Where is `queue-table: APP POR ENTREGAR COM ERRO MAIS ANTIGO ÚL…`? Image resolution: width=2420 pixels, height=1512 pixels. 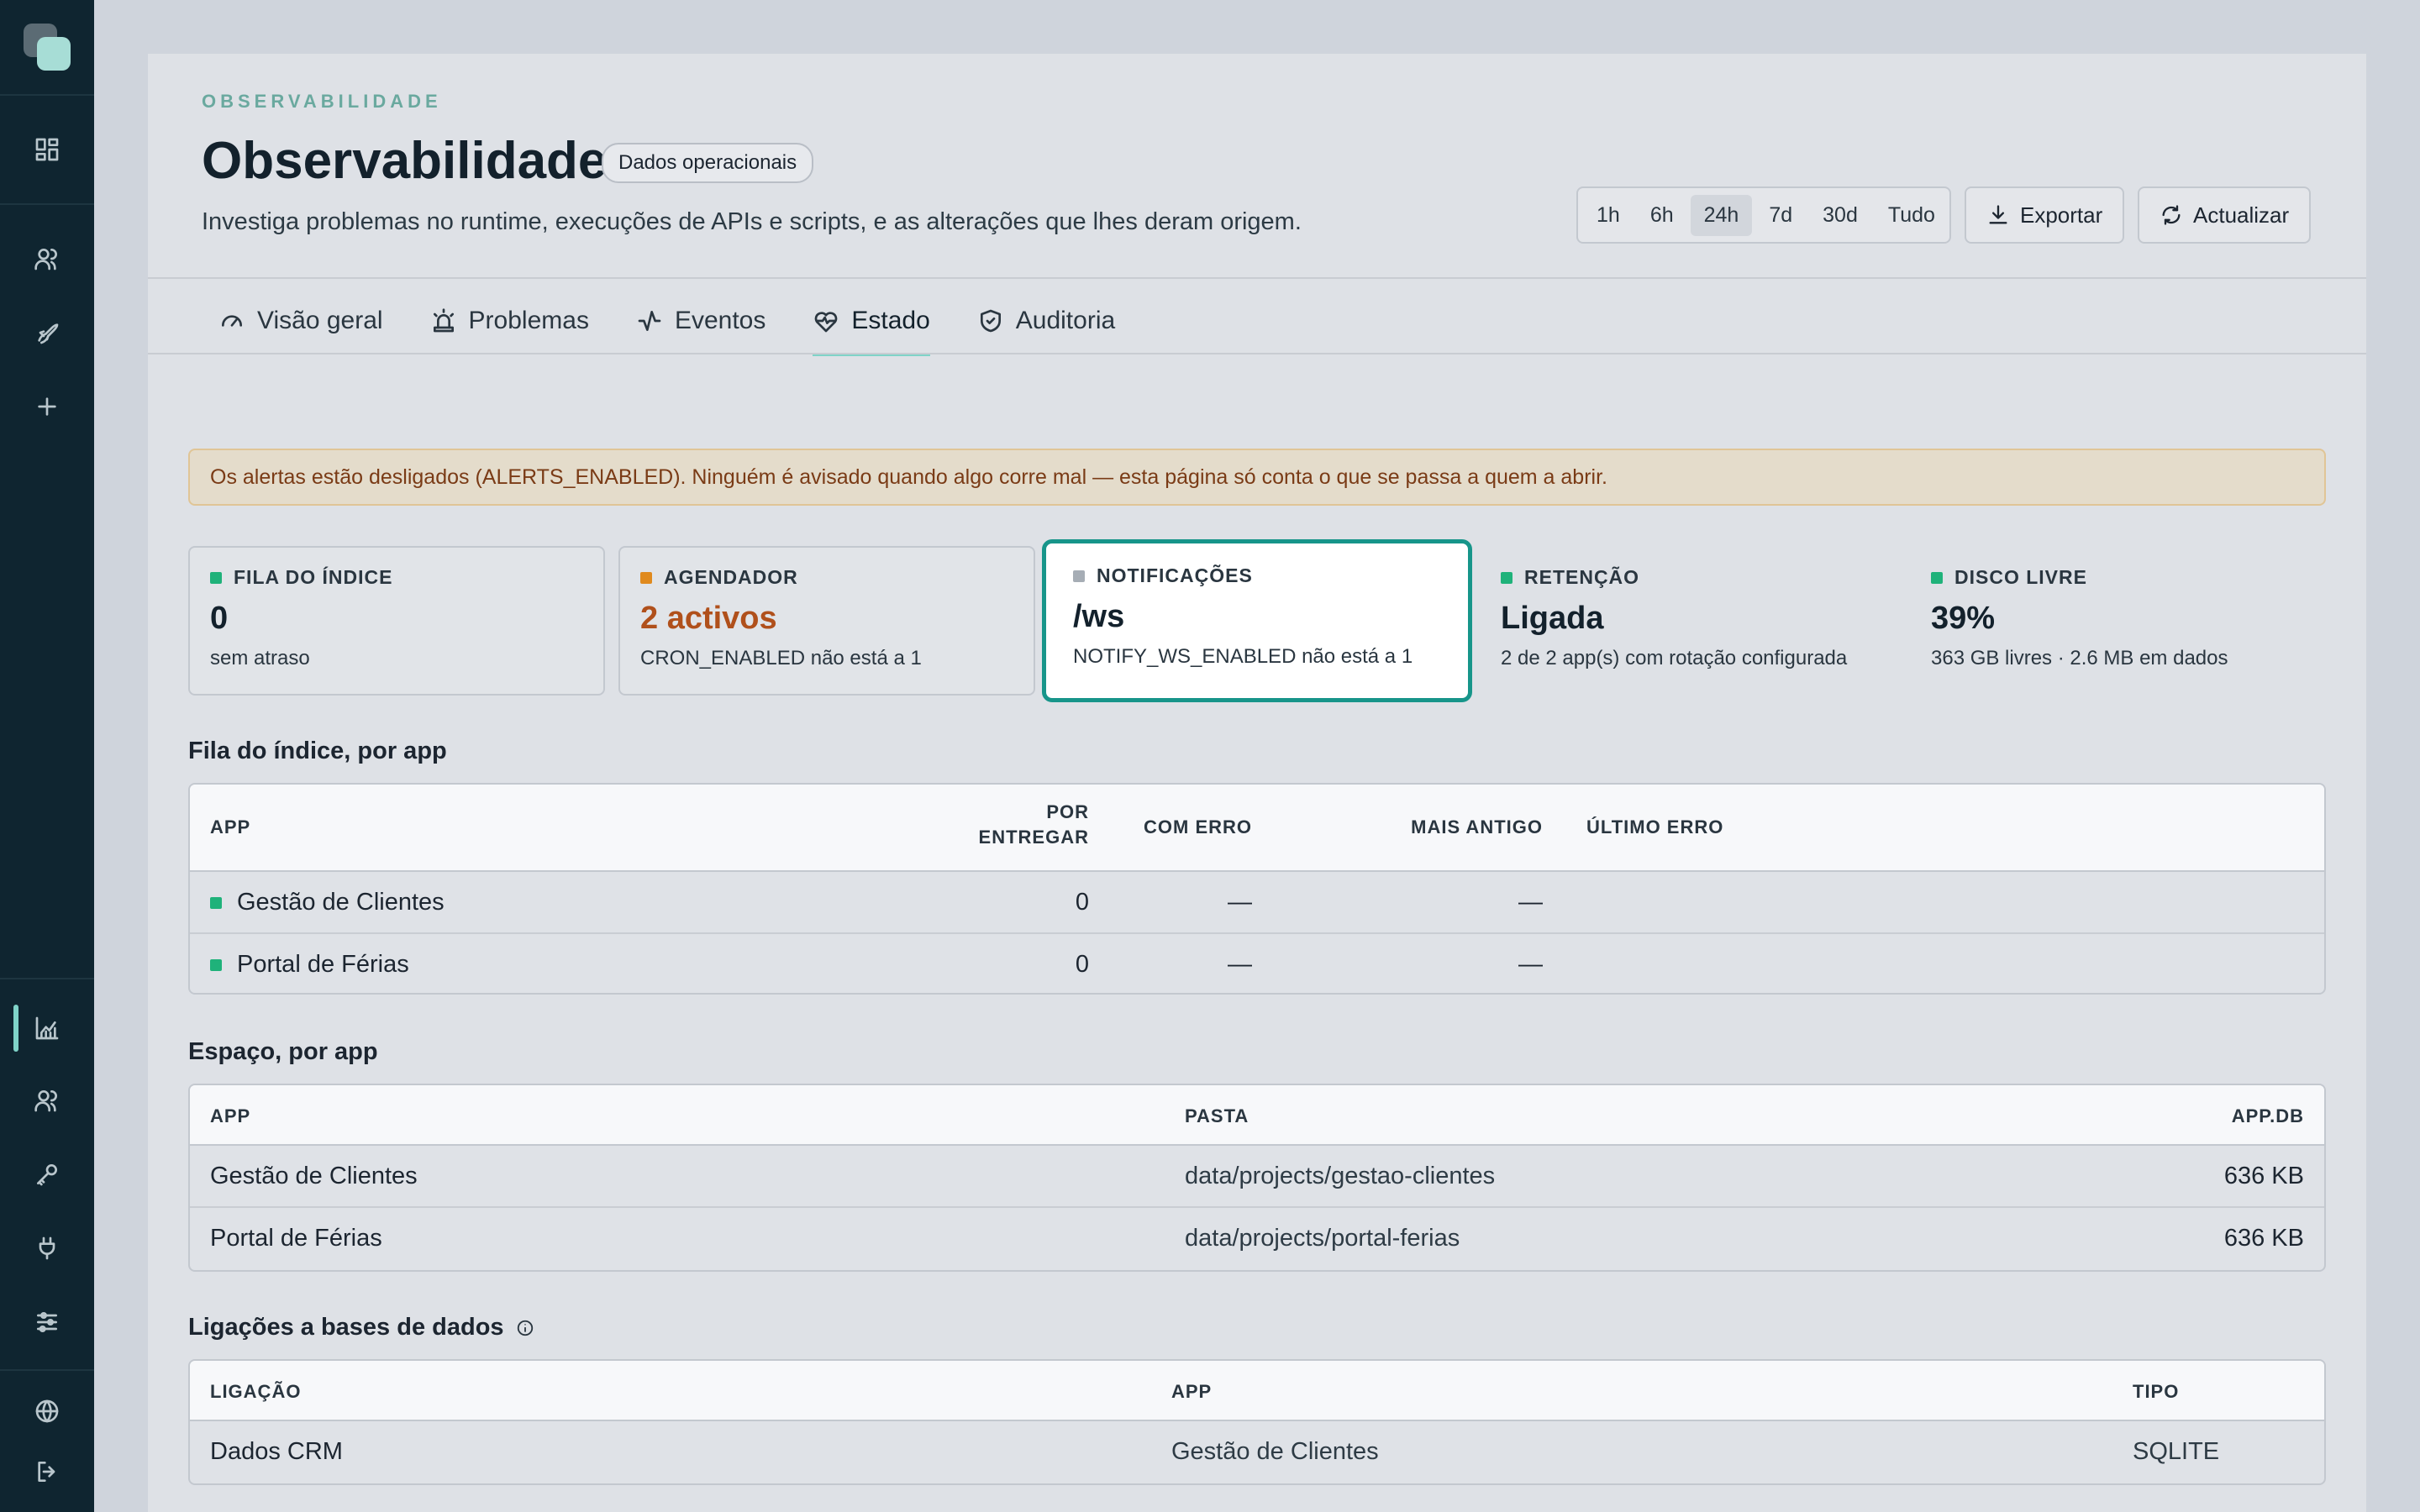
queue-table: APP POR ENTREGAR COM ERRO MAIS ANTIGO ÚL… is located at coordinates (1257, 889).